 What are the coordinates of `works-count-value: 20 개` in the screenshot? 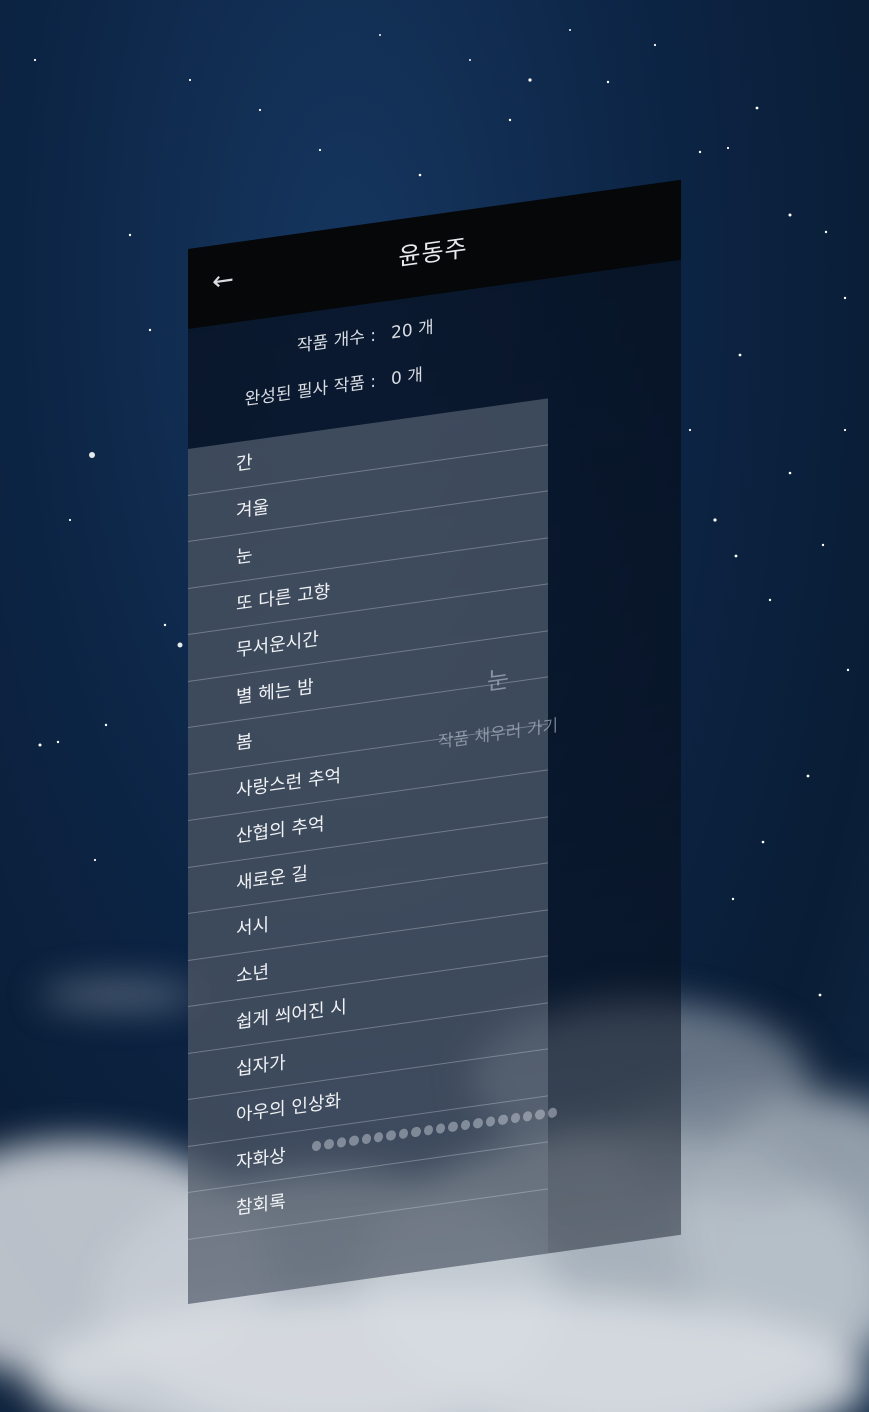 It's located at (412, 330).